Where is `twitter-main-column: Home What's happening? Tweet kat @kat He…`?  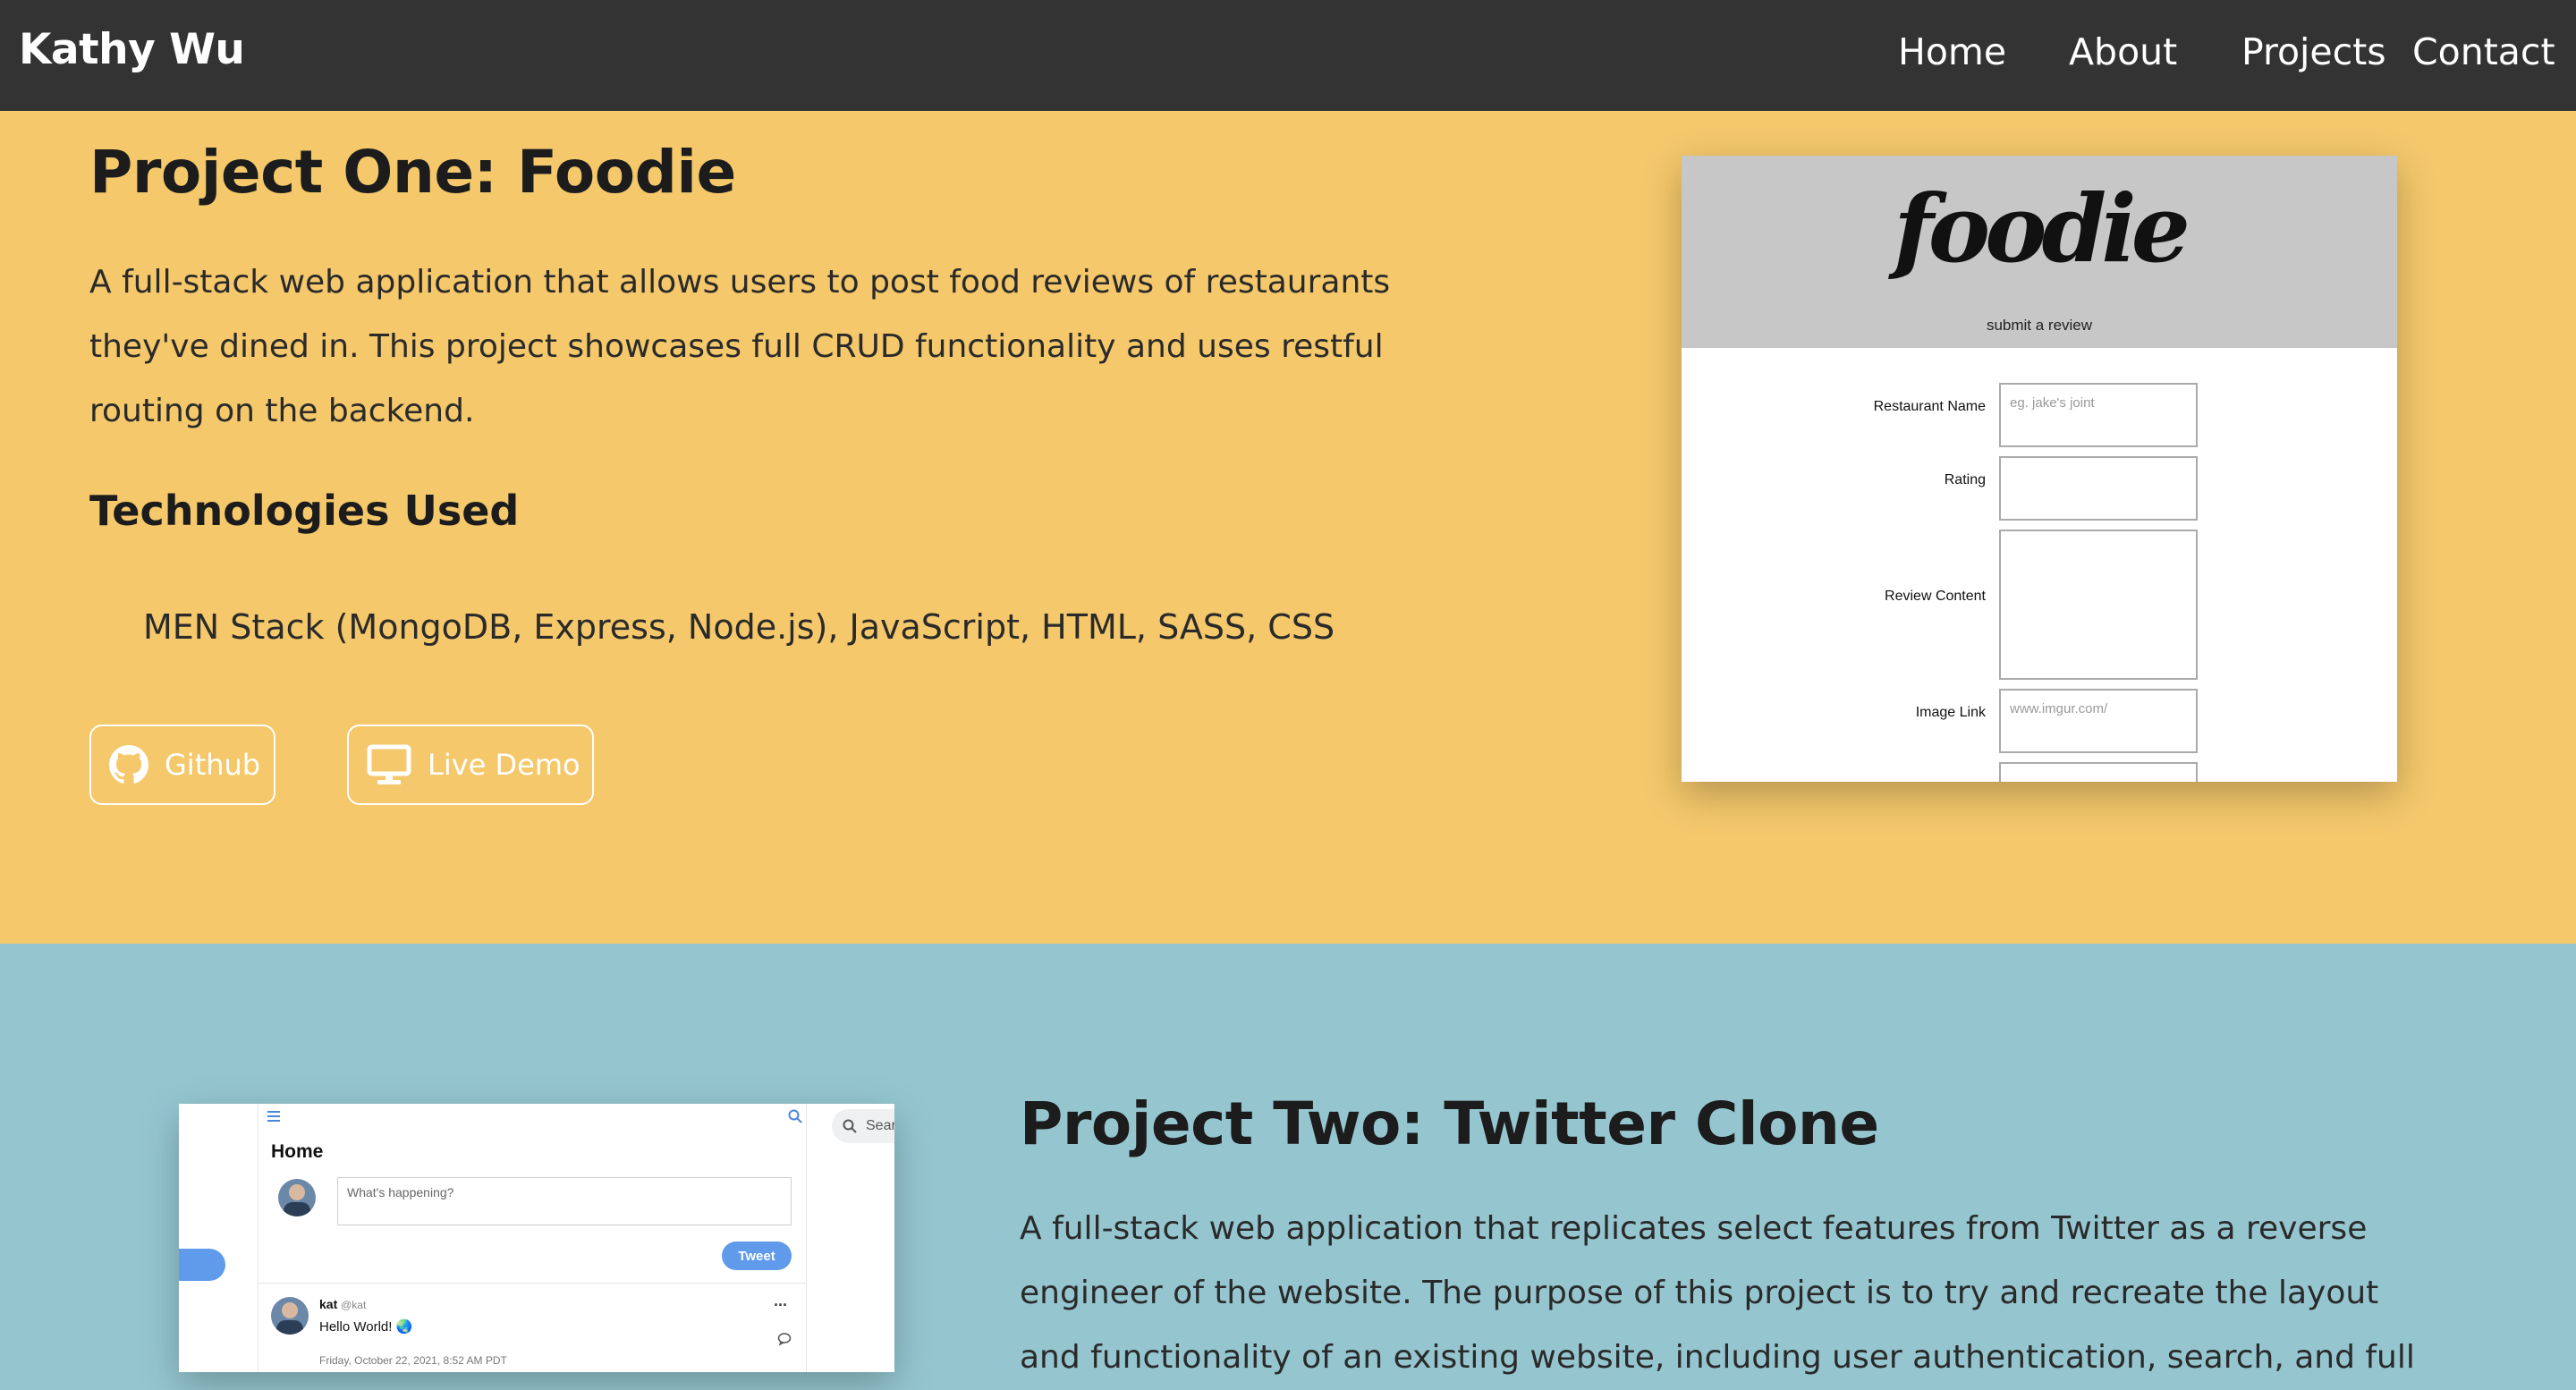
twitter-main-column: Home What's happening? Tweet kat @kat He… is located at coordinates (532, 1238).